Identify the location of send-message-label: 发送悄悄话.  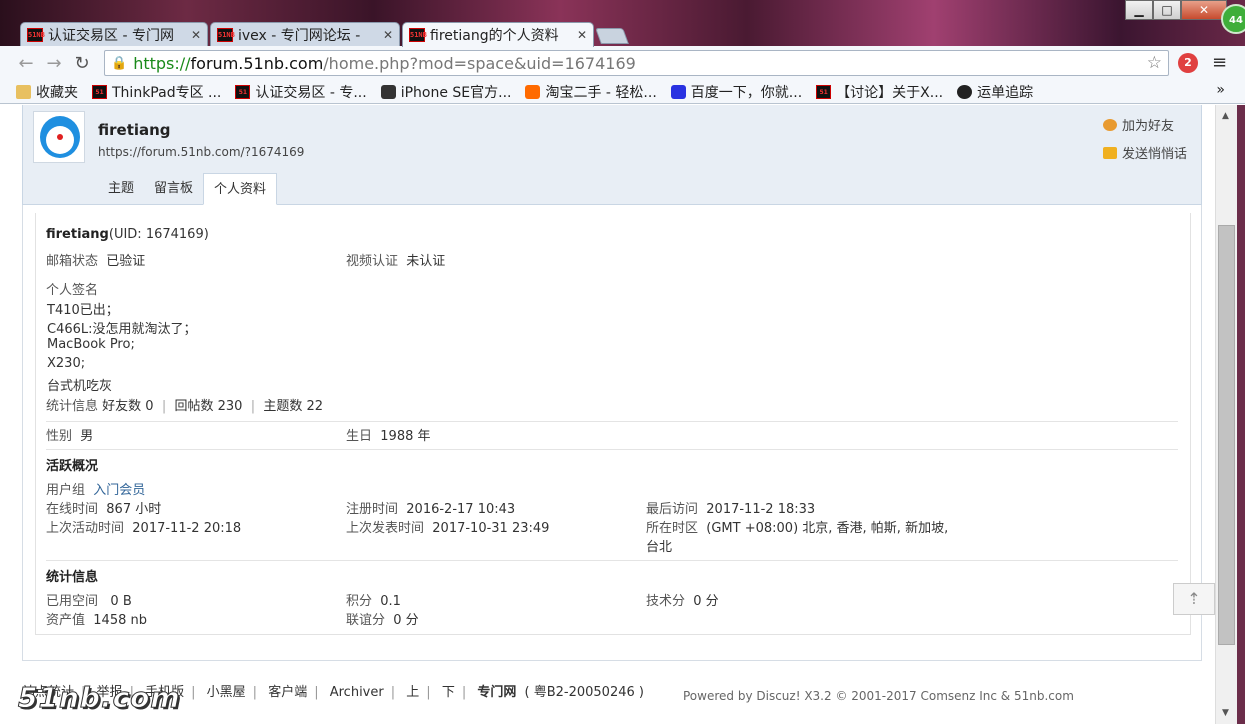
(1155, 154).